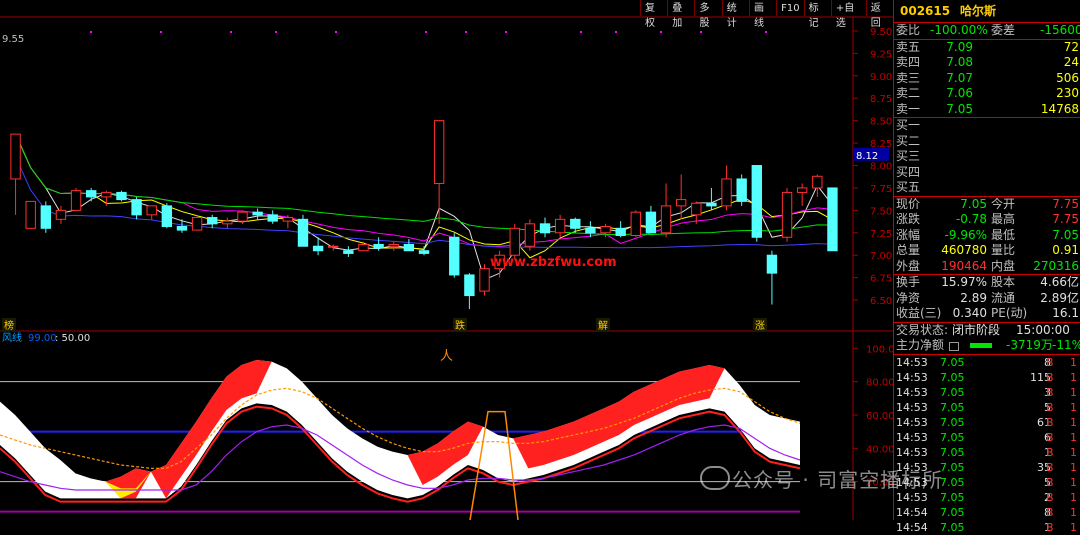 This screenshot has width=1080, height=535. I want to click on price-tick-label: 9.00, so click(881, 77).